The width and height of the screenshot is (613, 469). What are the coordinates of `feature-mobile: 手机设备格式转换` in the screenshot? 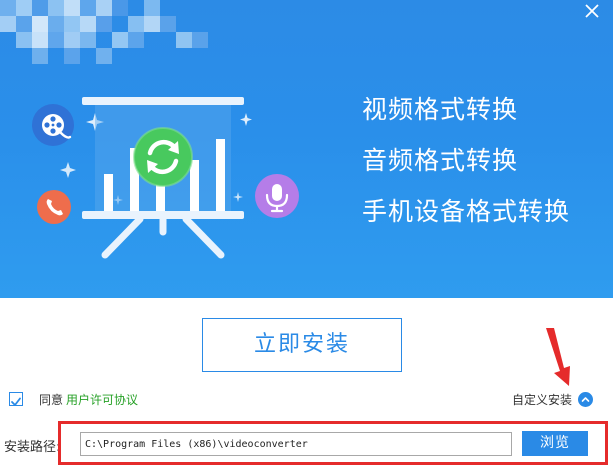 It's located at (466, 211).